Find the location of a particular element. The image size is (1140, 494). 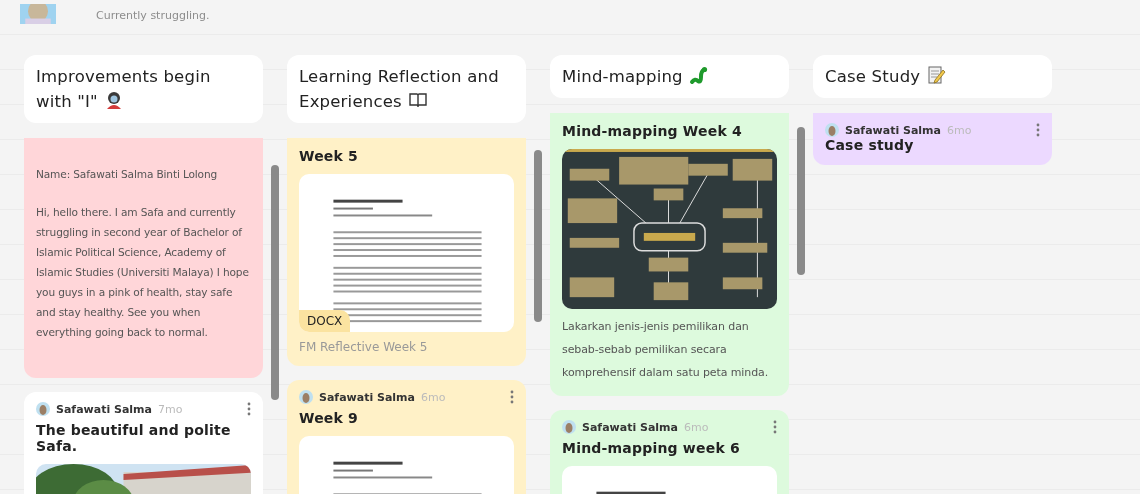

post-title: Mind-mapping Week 4 is located at coordinates (652, 131).